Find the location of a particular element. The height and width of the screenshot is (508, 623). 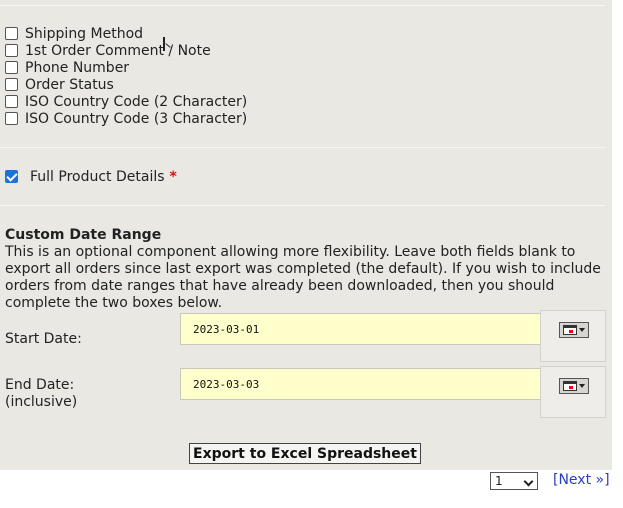

option-order-comment: 1st Order Comment / Note is located at coordinates (108, 50).